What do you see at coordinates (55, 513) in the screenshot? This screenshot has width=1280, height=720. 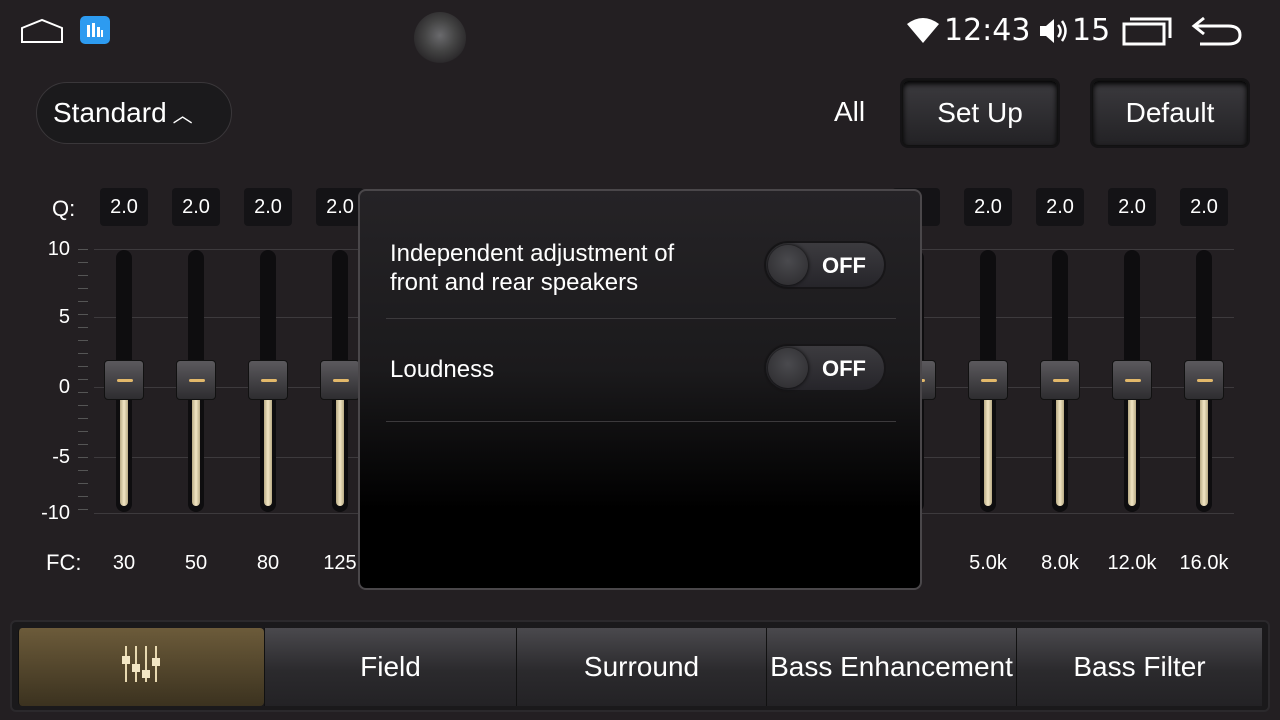 I see `scale-label: -10` at bounding box center [55, 513].